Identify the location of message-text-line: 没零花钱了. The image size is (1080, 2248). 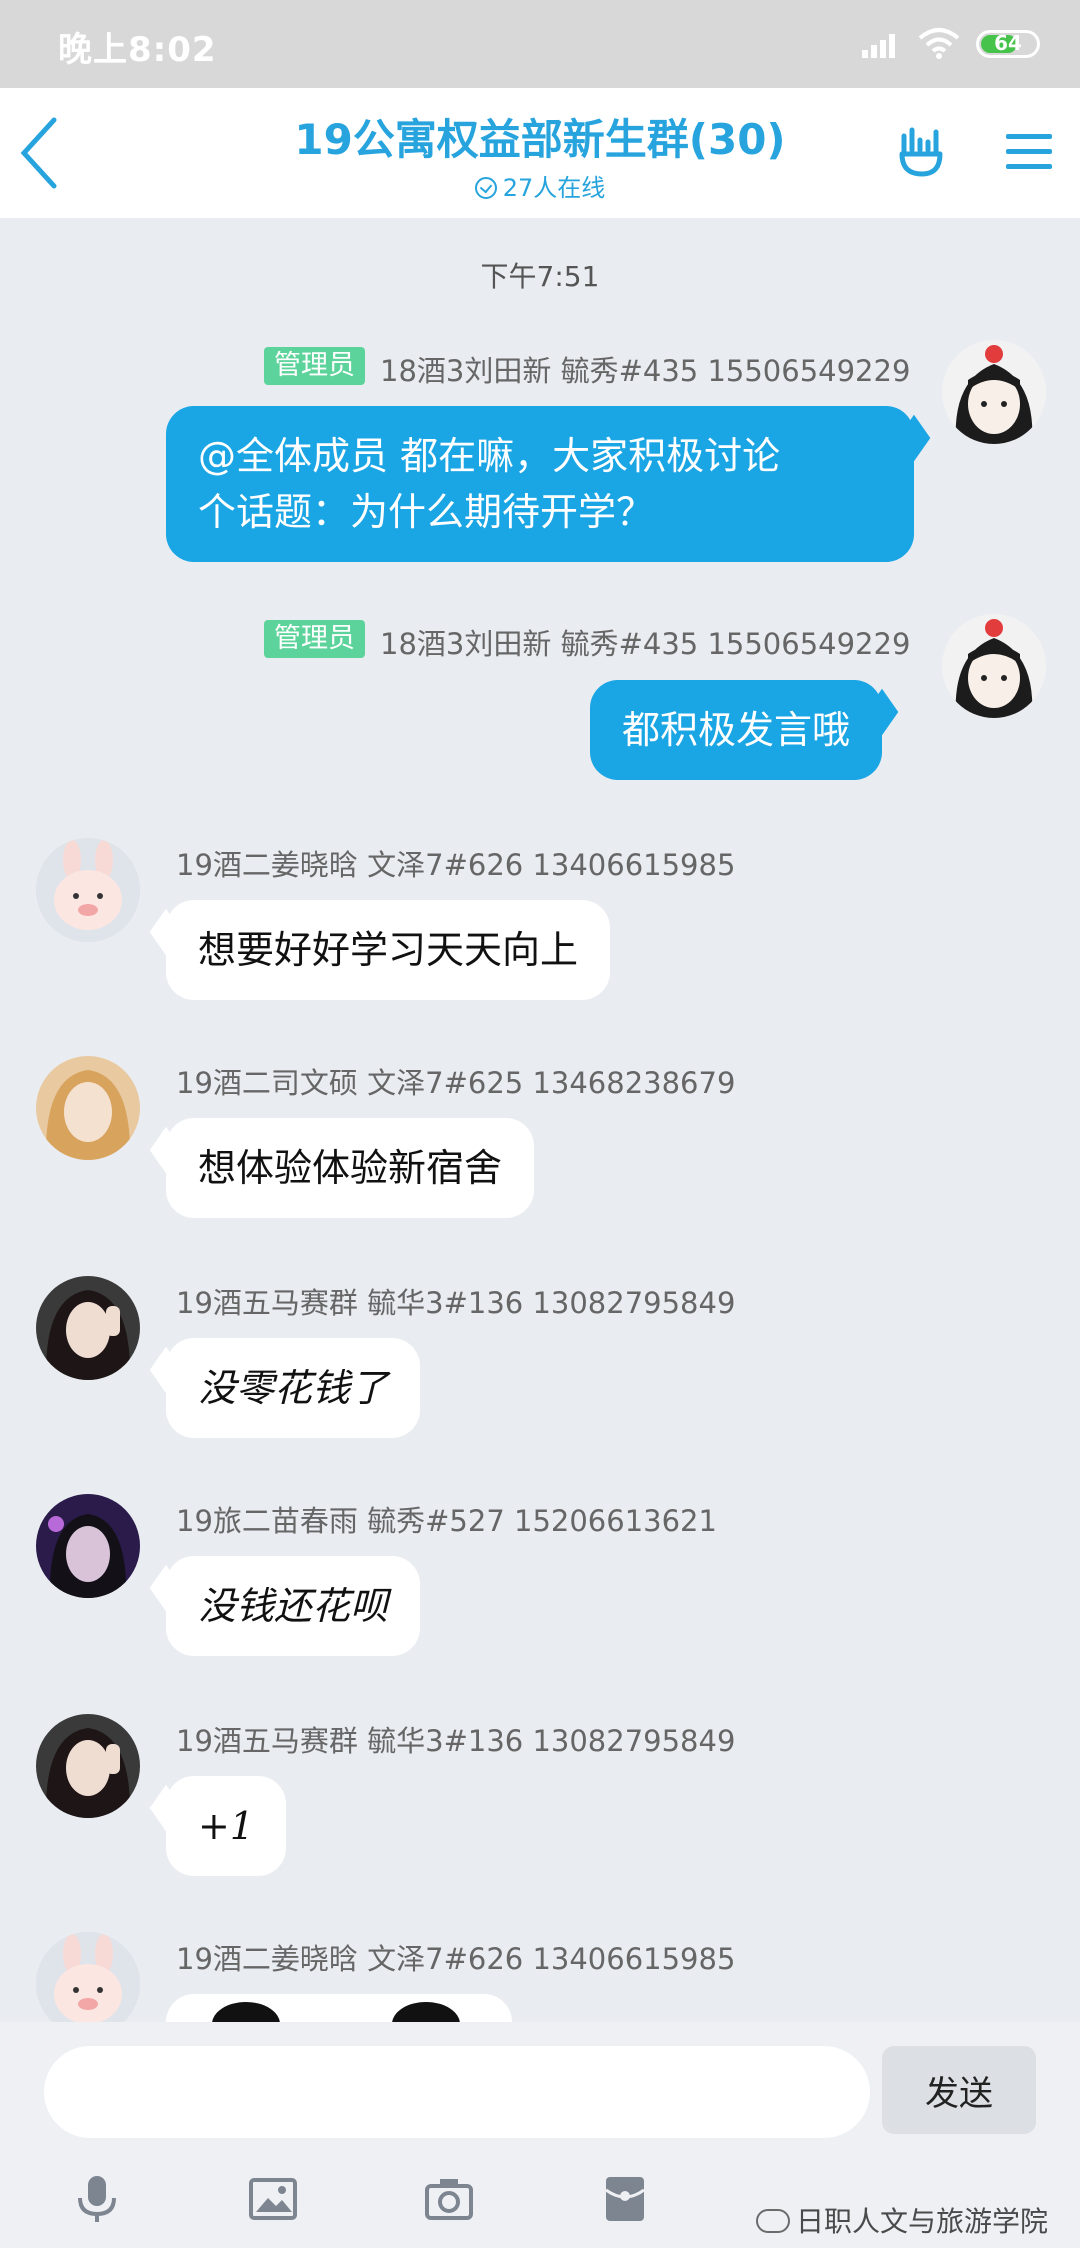
(293, 1388).